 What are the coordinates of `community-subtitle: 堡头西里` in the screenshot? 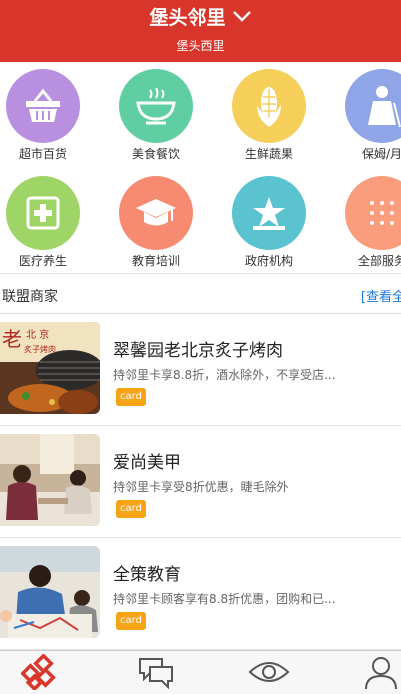 It's located at (200, 46).